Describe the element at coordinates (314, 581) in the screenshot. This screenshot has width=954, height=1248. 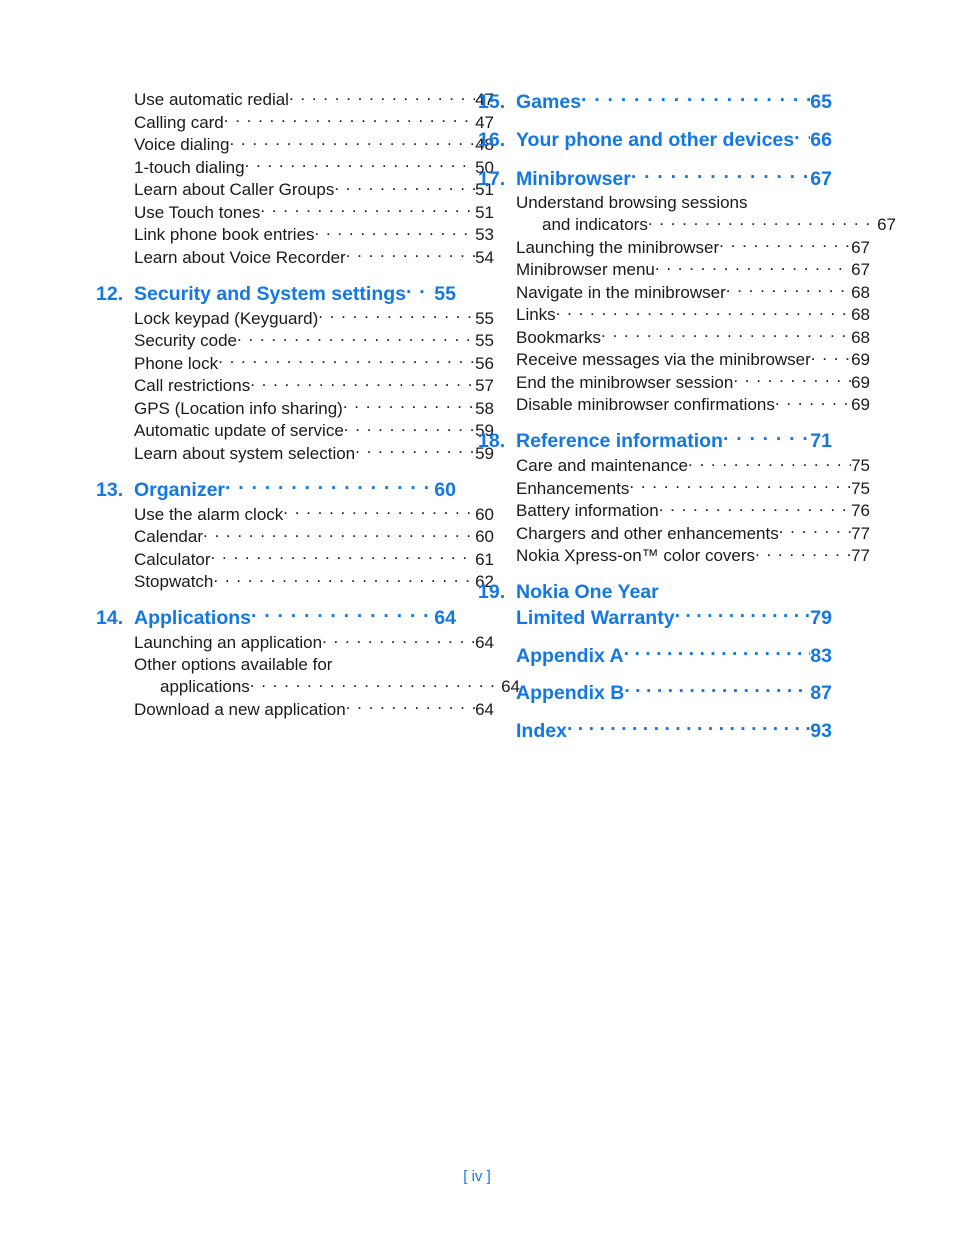
I see `toc-entry: Stopwatch 62` at that location.